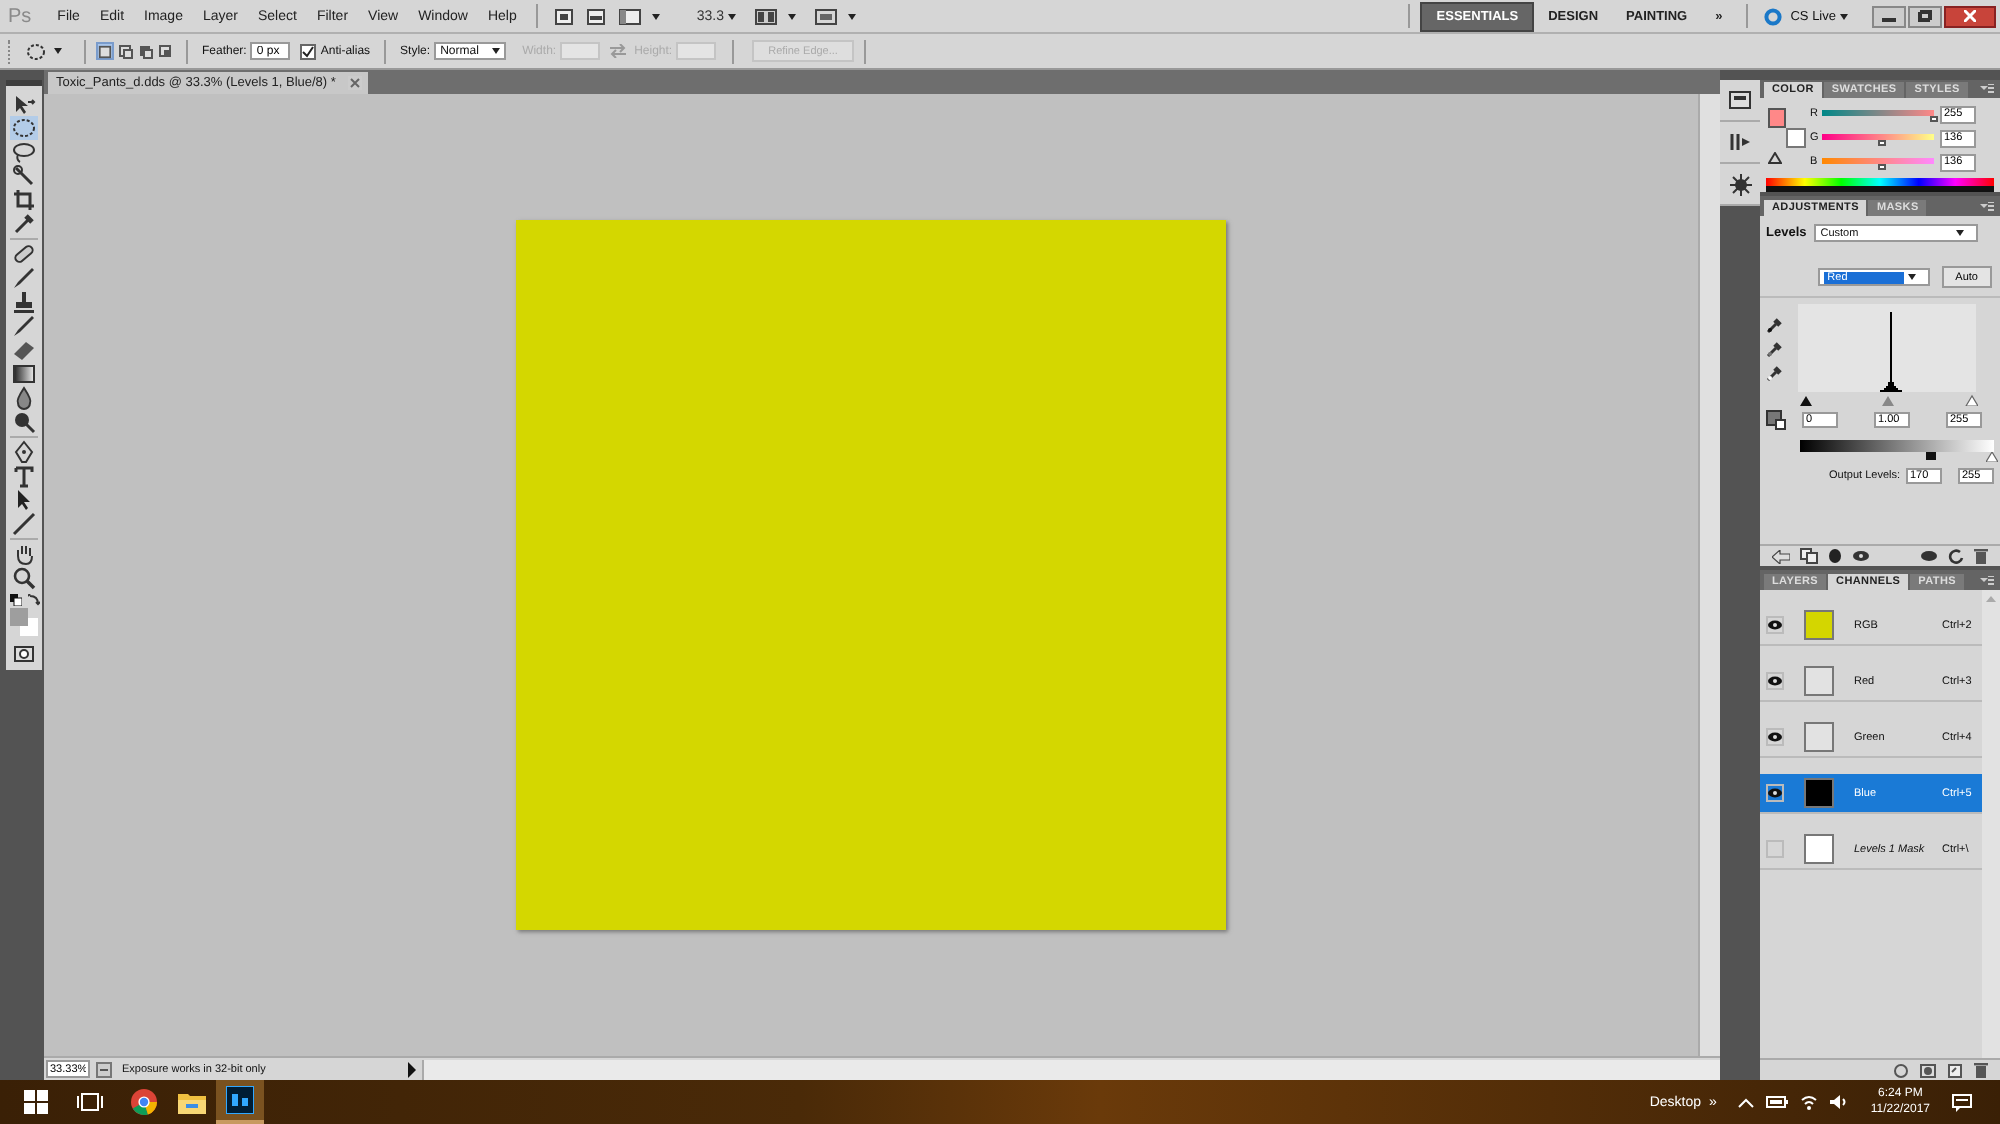  I want to click on triangle-icon, so click(1992, 457).